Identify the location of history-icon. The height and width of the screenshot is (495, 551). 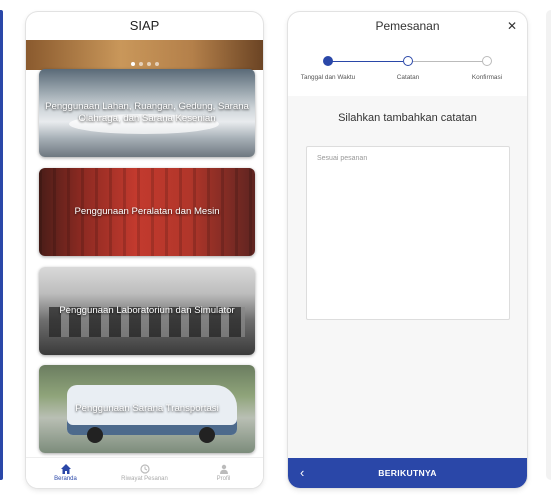
(144, 468).